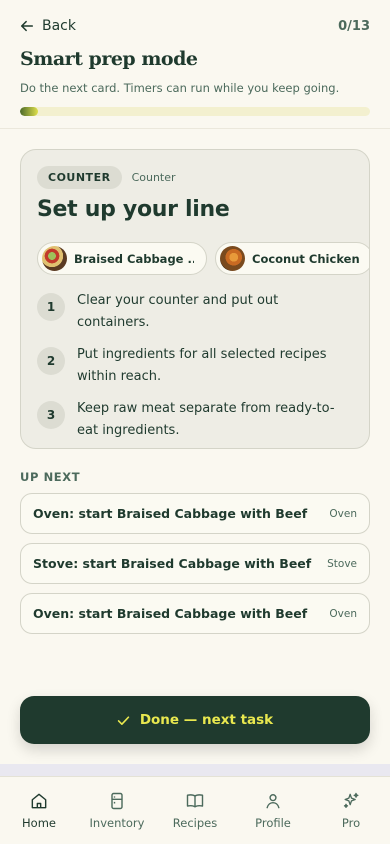  What do you see at coordinates (59, 26) in the screenshot?
I see `back-label: Back` at bounding box center [59, 26].